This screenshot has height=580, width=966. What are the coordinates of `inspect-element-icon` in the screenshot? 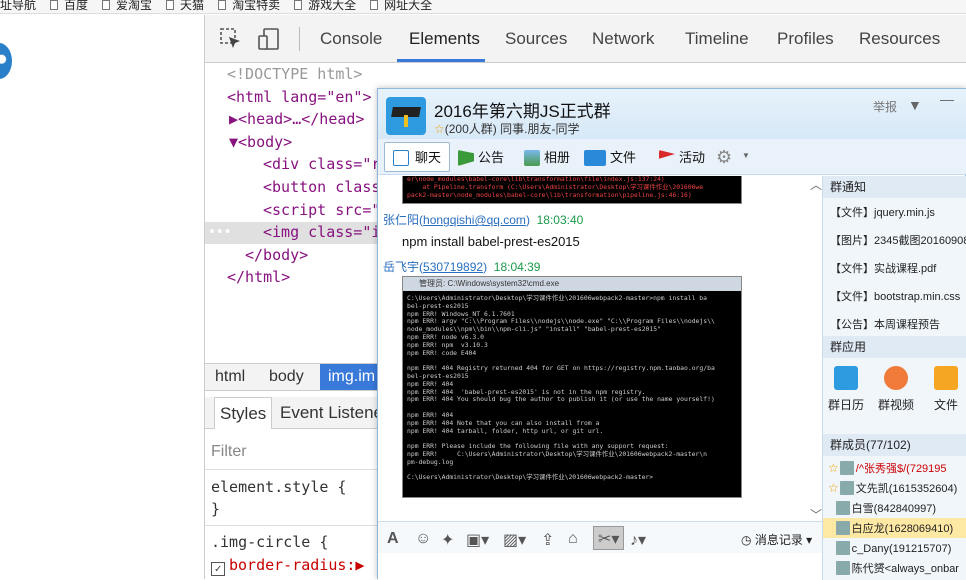 It's located at (231, 39).